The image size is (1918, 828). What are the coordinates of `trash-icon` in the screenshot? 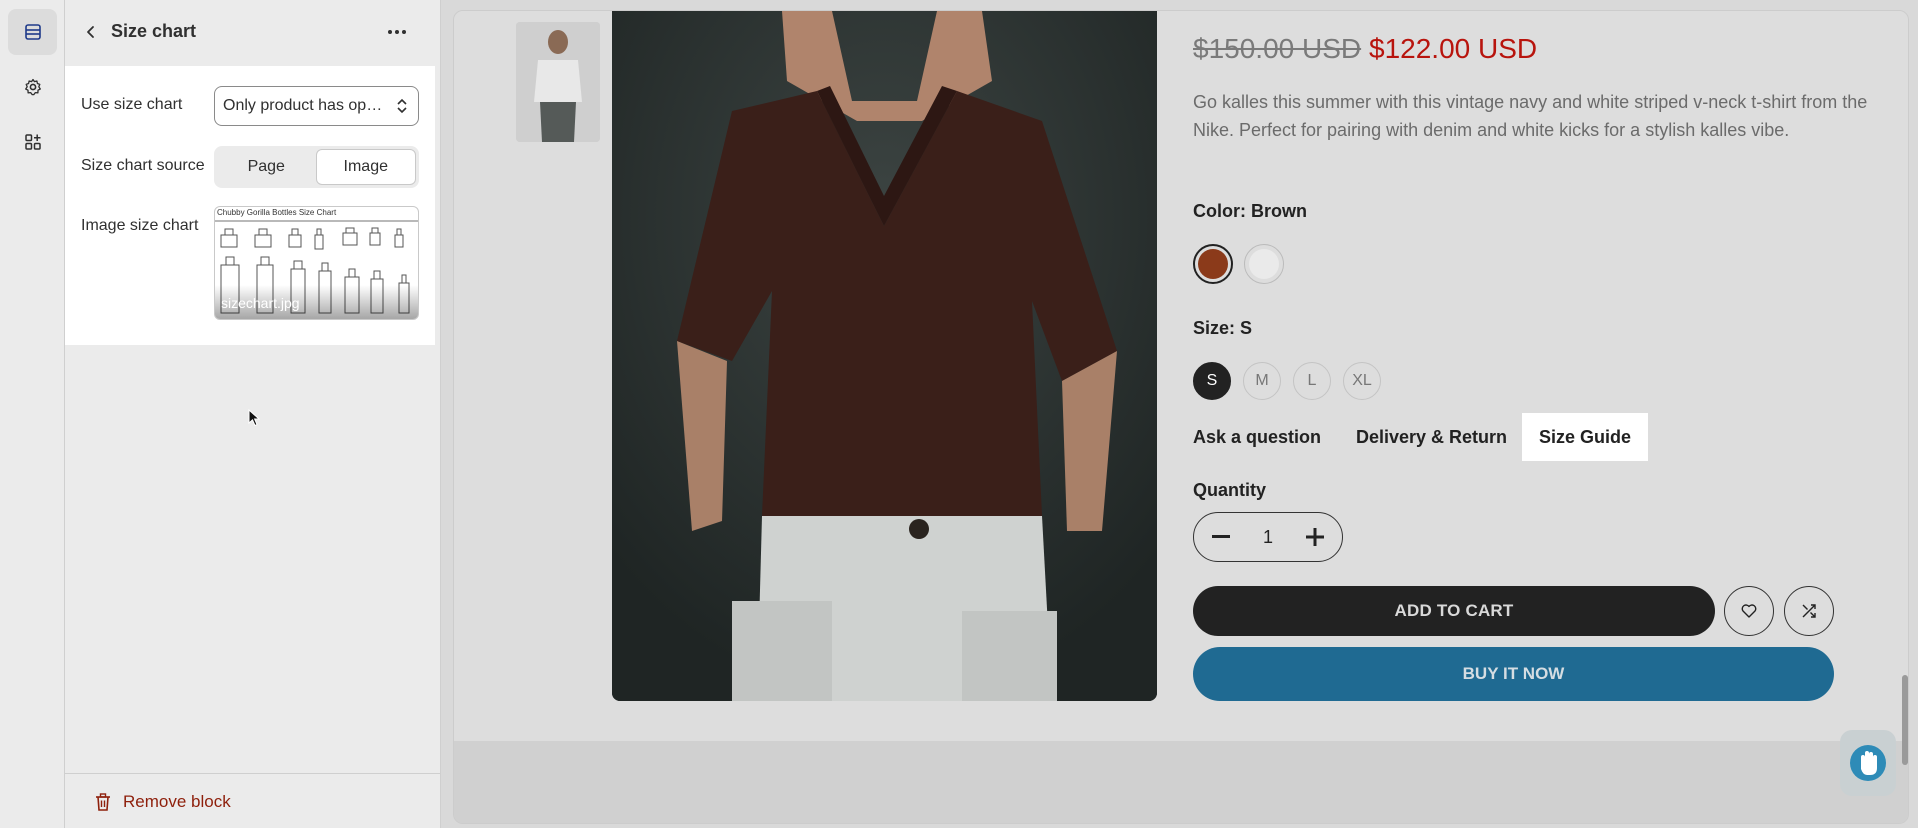 It's located at (103, 802).